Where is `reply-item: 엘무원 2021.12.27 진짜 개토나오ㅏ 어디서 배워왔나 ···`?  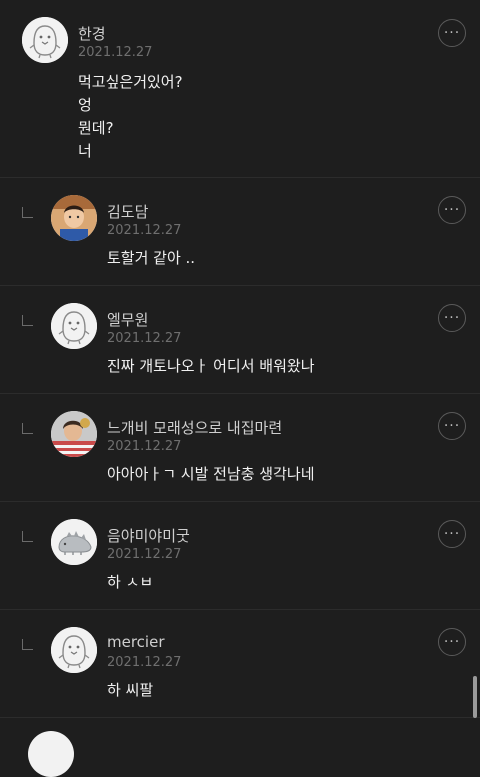
reply-item: 엘무원 2021.12.27 진짜 개토나오ㅏ 어디서 배워왔나 ··· is located at coordinates (240, 340).